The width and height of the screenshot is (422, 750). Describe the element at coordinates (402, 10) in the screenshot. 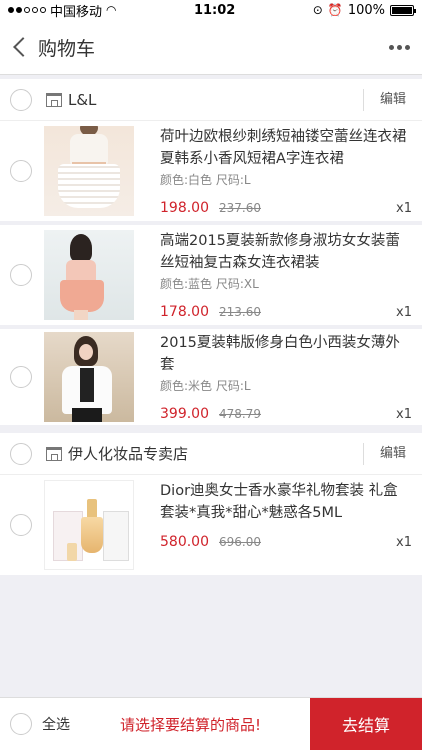

I see `battery-icon` at that location.